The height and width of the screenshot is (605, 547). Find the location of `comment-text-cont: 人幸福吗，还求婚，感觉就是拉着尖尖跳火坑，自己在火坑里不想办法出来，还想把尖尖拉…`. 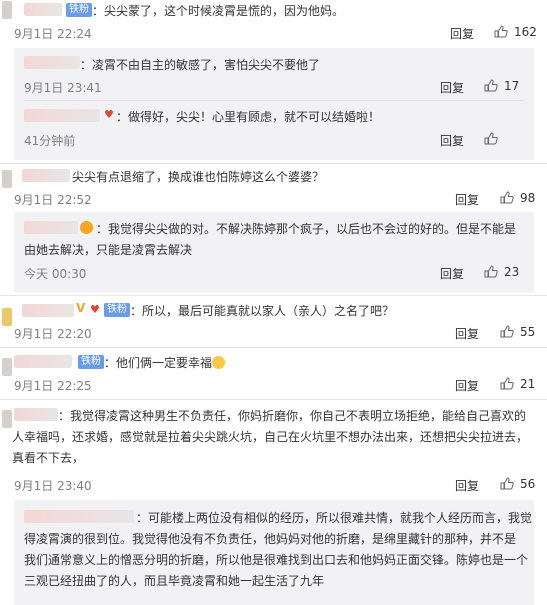

comment-text-cont: 人幸福吗，还求婚，感觉就是拉着尖尖跳火坑，自己在火坑里不想办法出来，还想把尖尖拉… is located at coordinates (270, 437).